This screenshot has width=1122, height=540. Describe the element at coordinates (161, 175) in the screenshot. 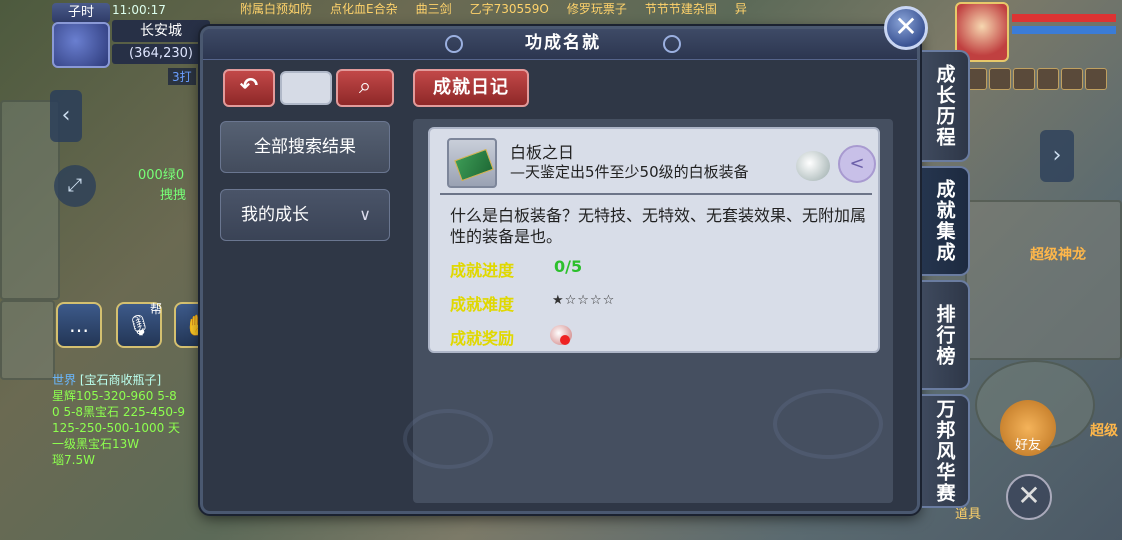

I see `npc-label: 000绿0` at that location.